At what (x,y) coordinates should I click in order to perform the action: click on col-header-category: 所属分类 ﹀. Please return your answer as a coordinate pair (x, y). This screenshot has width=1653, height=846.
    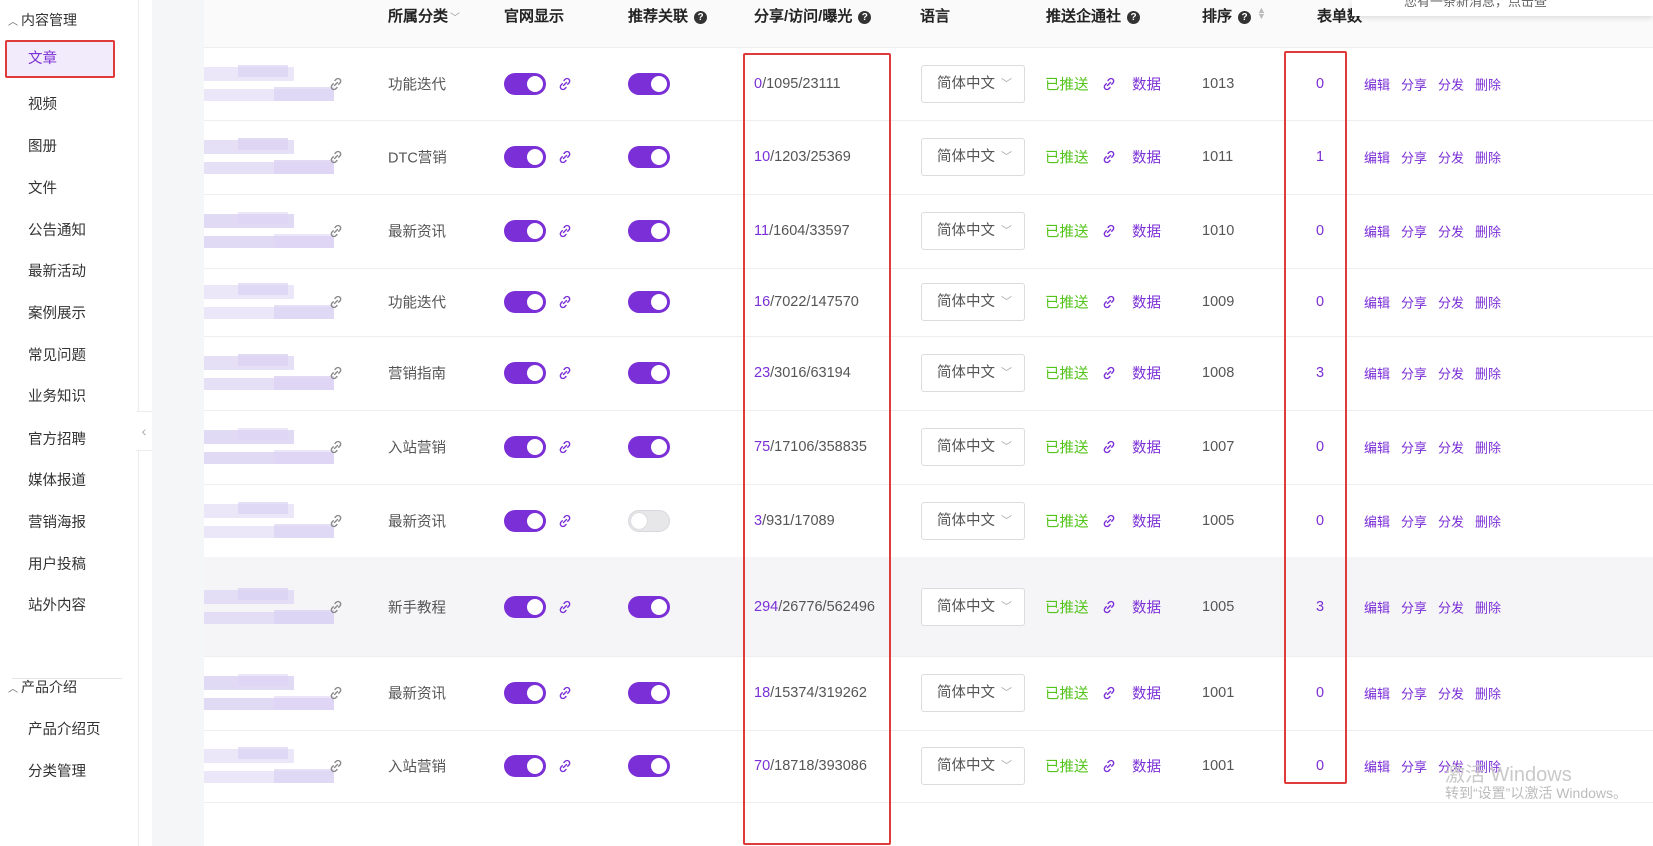
    Looking at the image, I should click on (424, 17).